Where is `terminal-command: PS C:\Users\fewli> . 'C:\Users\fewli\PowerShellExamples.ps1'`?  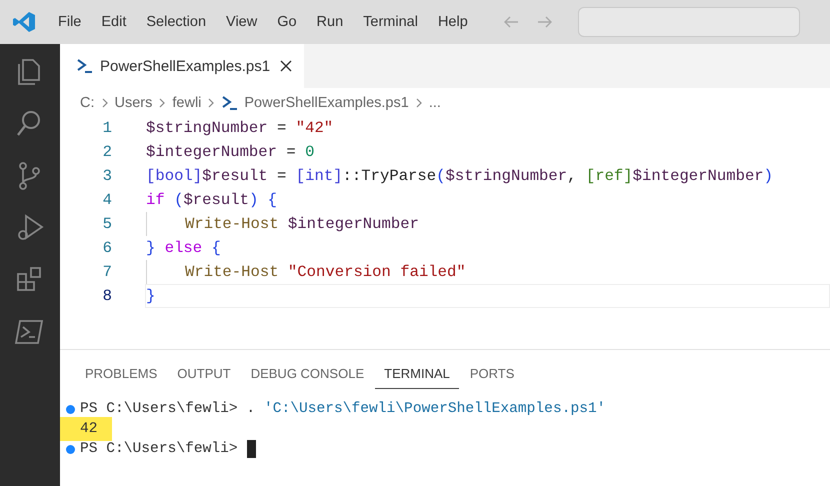 terminal-command: PS C:\Users\fewli> . 'C:\Users\fewli\PowerShellExamples.ps1' is located at coordinates (343, 409).